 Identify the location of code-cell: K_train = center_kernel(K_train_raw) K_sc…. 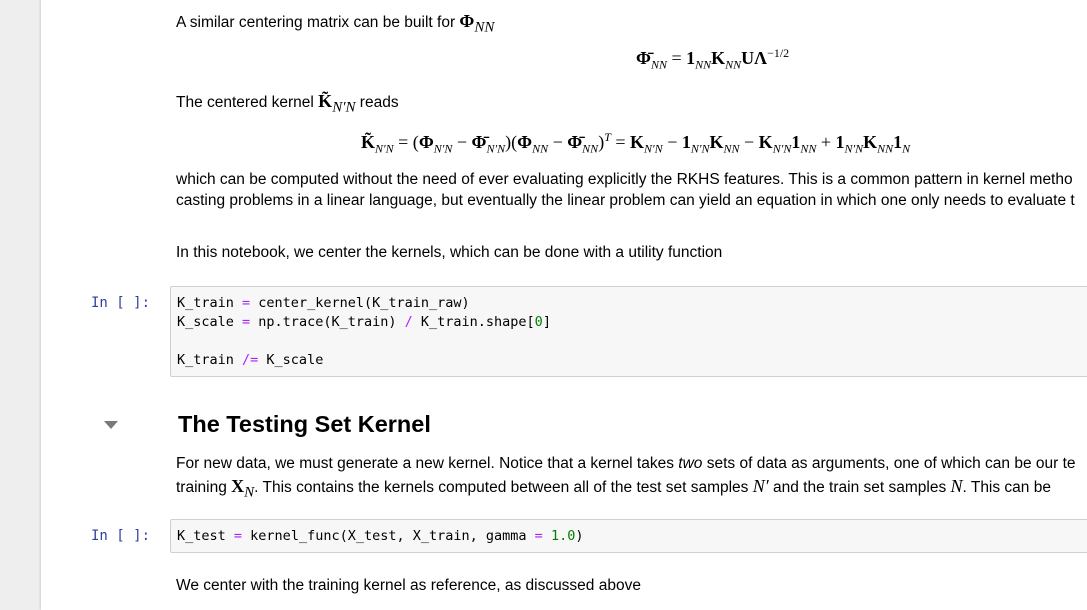
(628, 331).